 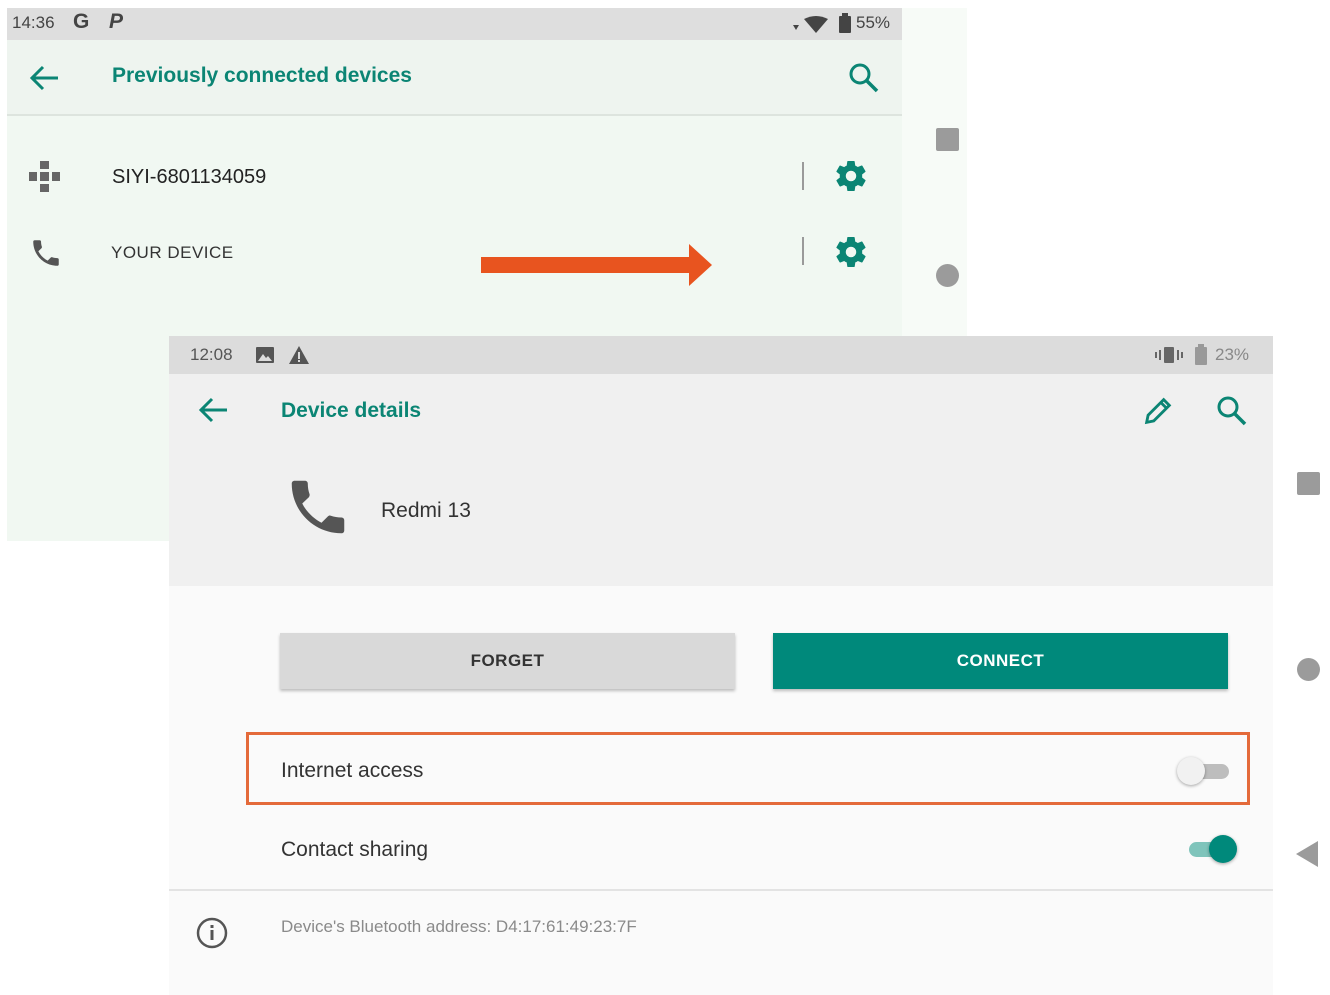 What do you see at coordinates (810, 24) in the screenshot?
I see `wifi-signal-icon` at bounding box center [810, 24].